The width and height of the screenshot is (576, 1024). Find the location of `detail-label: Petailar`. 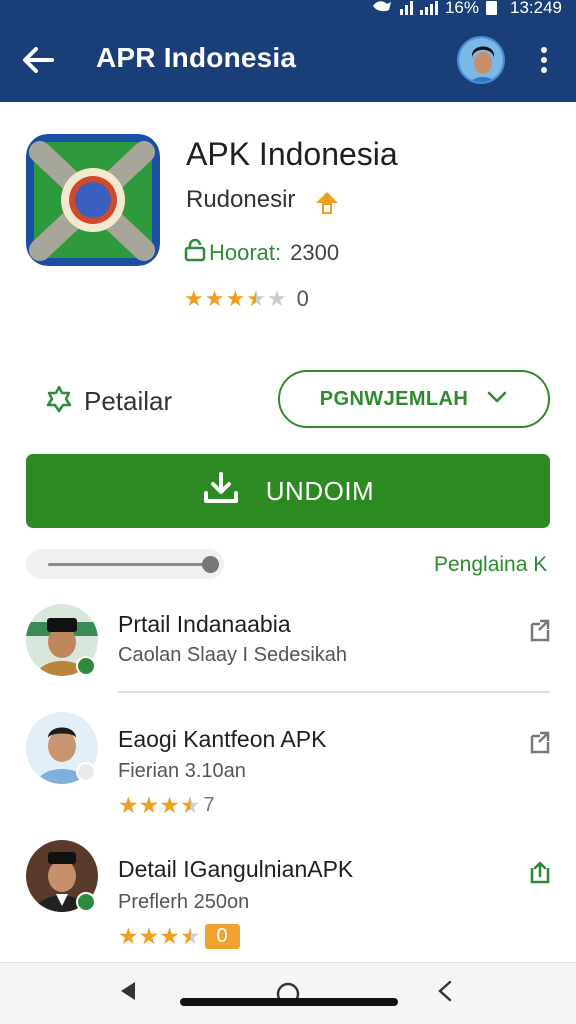

detail-label: Petailar is located at coordinates (128, 401).